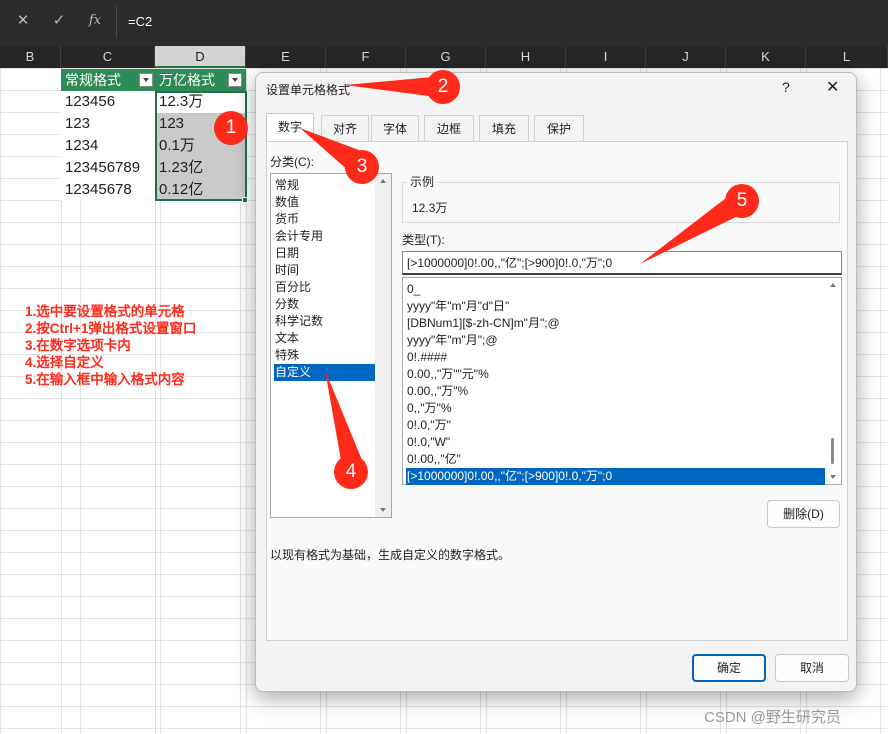  What do you see at coordinates (772, 717) in the screenshot?
I see `watermark: CSDN @野生研究员` at bounding box center [772, 717].